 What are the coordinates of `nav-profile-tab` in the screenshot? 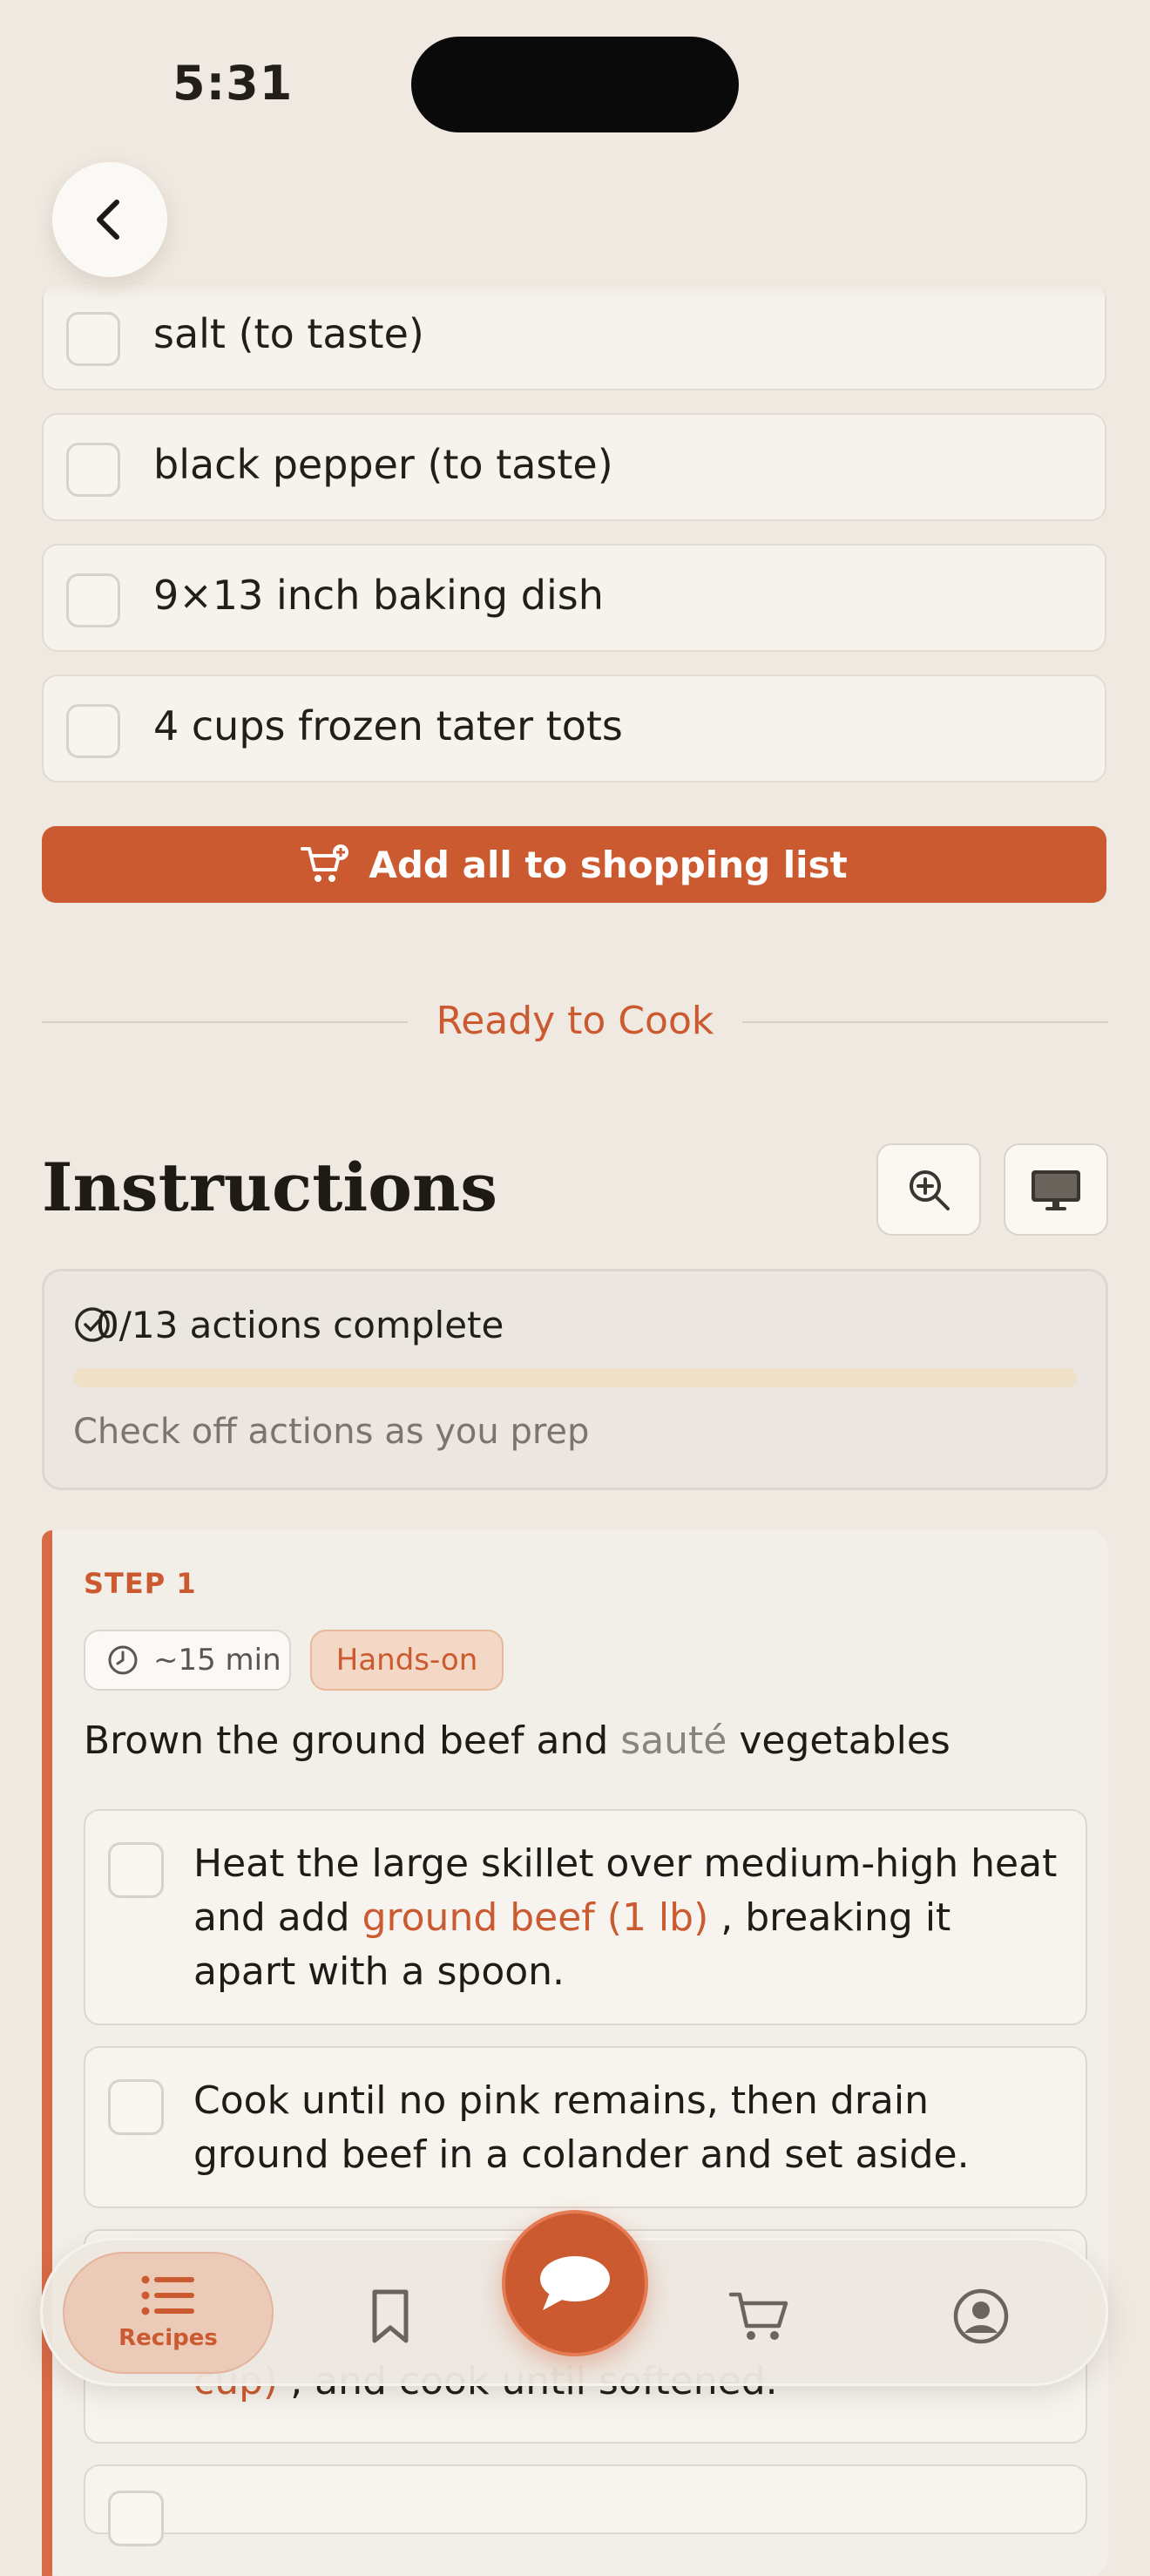 It's located at (981, 2316).